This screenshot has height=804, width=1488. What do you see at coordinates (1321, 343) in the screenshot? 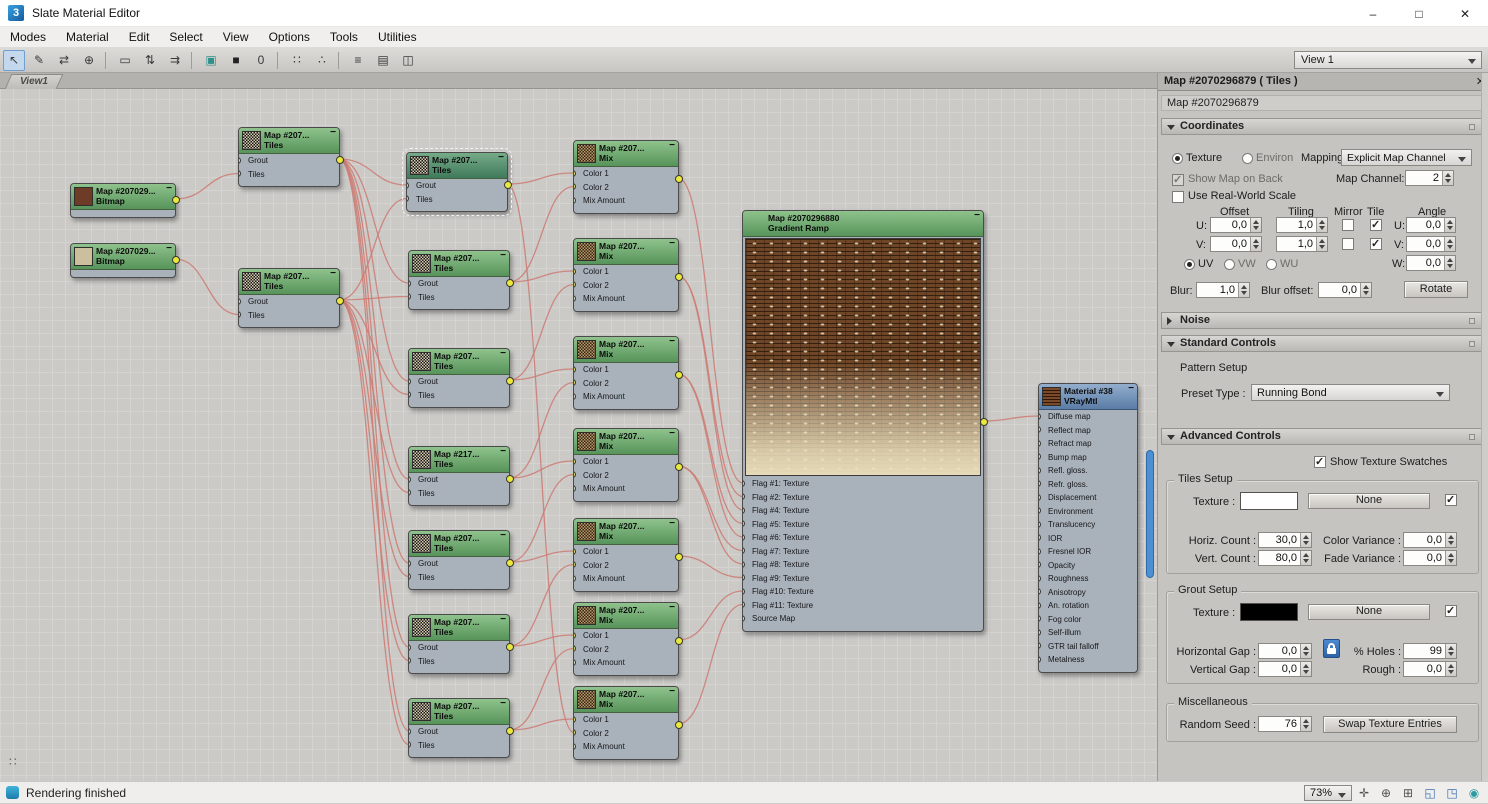
I see `rollout-standard-controls: Standard Controls` at bounding box center [1321, 343].